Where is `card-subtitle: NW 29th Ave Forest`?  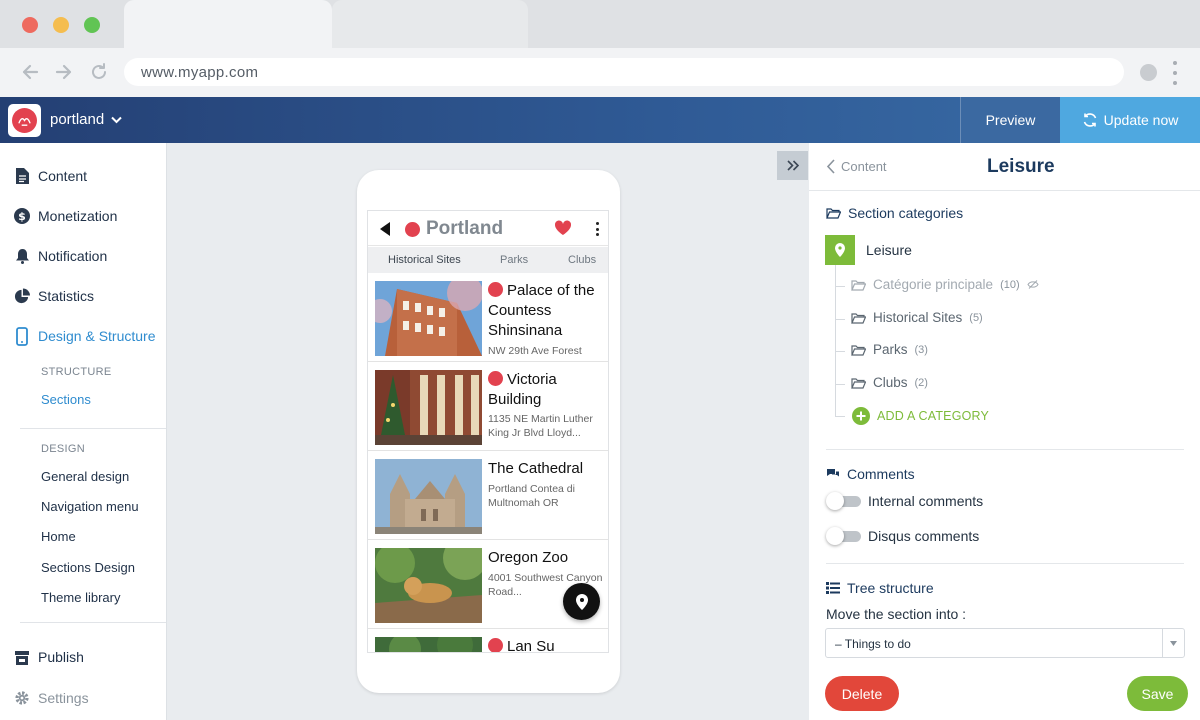
card-subtitle: NW 29th Ave Forest is located at coordinates (535, 351).